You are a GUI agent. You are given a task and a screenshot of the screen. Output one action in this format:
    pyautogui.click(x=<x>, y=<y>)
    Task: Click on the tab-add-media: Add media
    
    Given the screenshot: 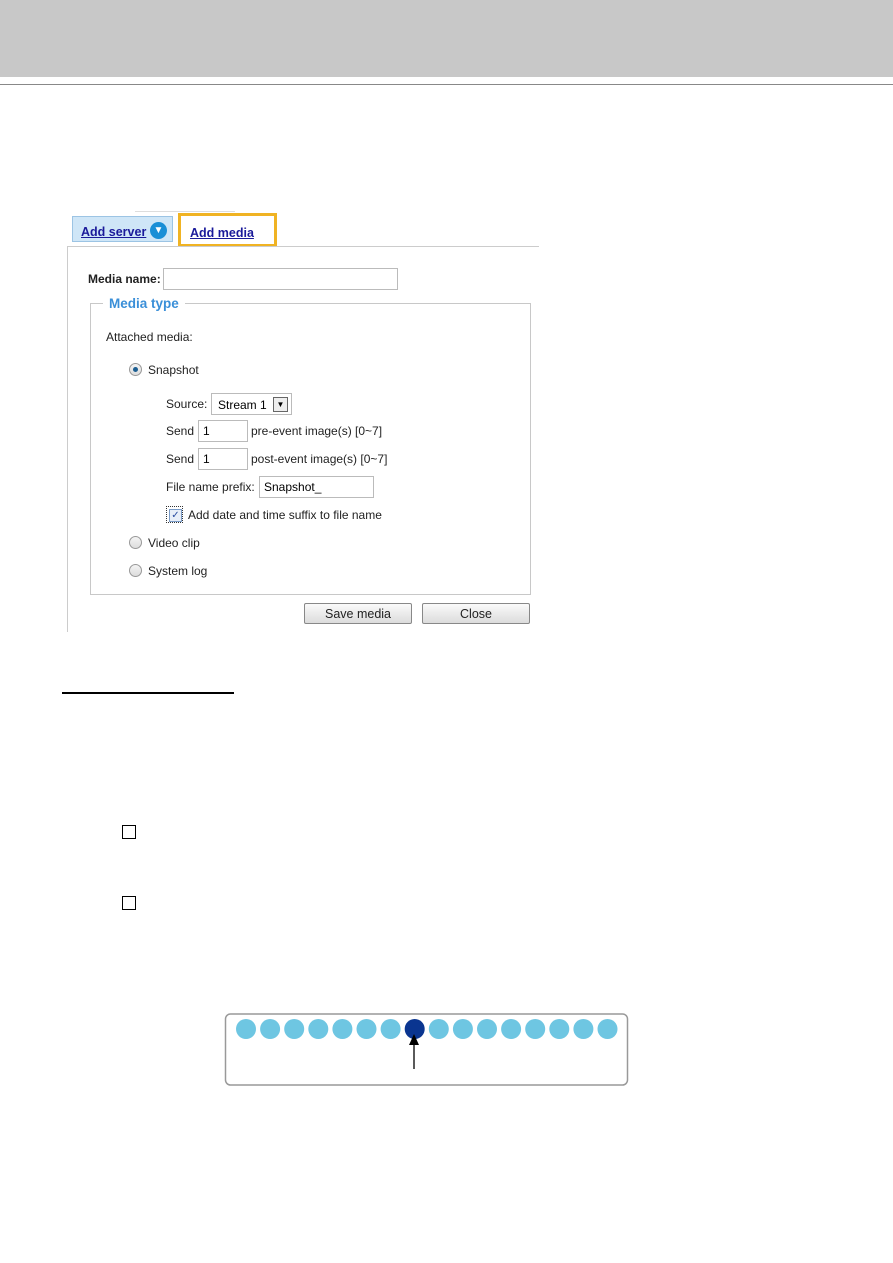 What is the action you would take?
    pyautogui.click(x=227, y=230)
    